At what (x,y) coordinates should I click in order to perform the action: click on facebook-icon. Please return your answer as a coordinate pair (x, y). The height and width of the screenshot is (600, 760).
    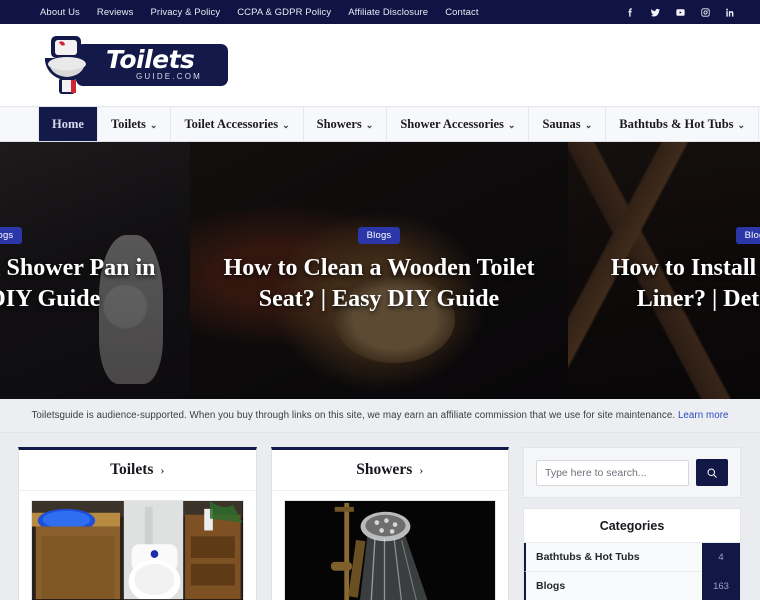
    Looking at the image, I should click on (630, 12).